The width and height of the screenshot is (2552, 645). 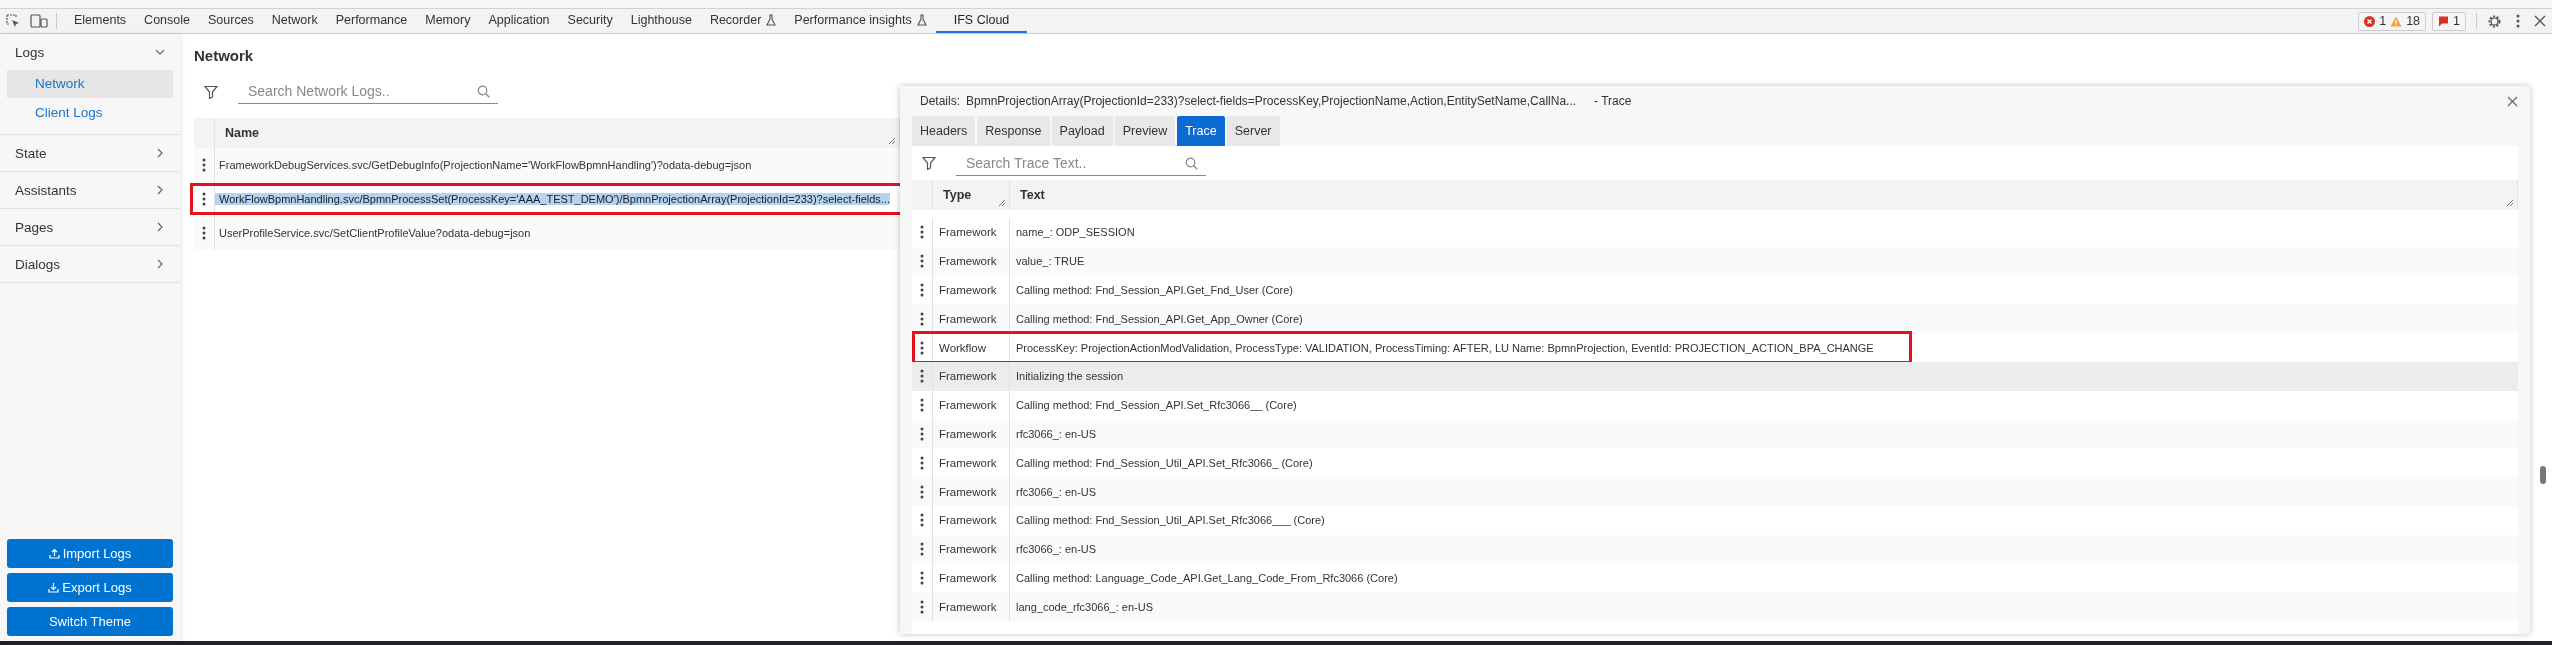 What do you see at coordinates (90, 190) in the screenshot?
I see `nav-group: Assistants` at bounding box center [90, 190].